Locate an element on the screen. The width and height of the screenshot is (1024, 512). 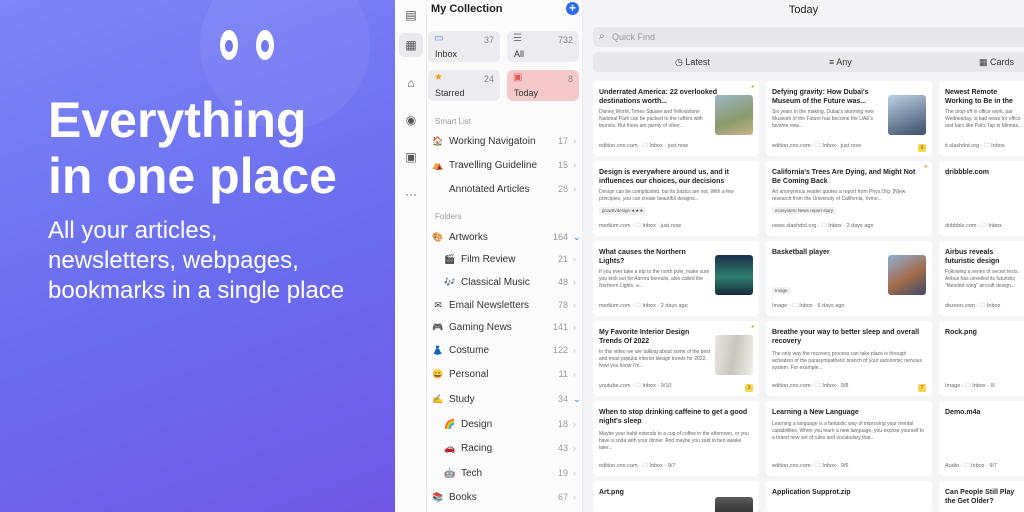
card-tags: ecosystem News report story is located at coordinates (804, 210).